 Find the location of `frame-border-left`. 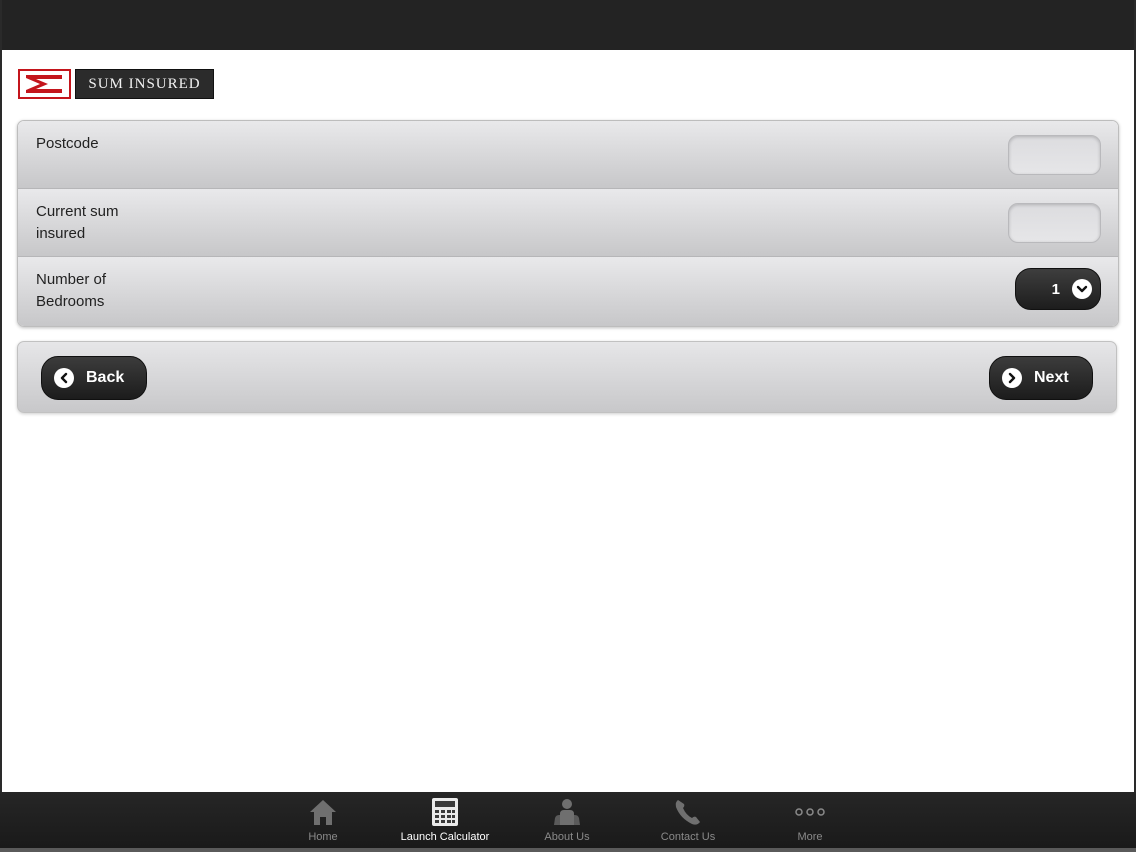

frame-border-left is located at coordinates (1, 426).